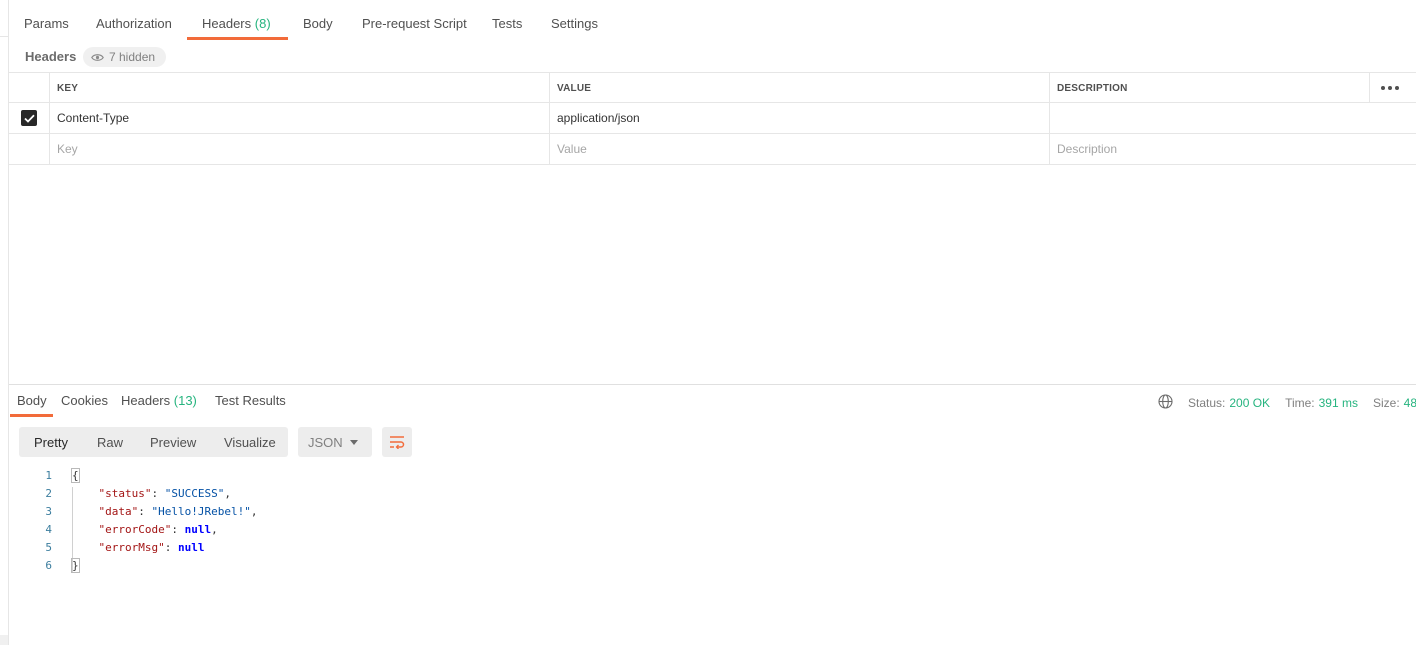 The height and width of the screenshot is (645, 1416). What do you see at coordinates (4, 36) in the screenshot?
I see `left-border-tick` at bounding box center [4, 36].